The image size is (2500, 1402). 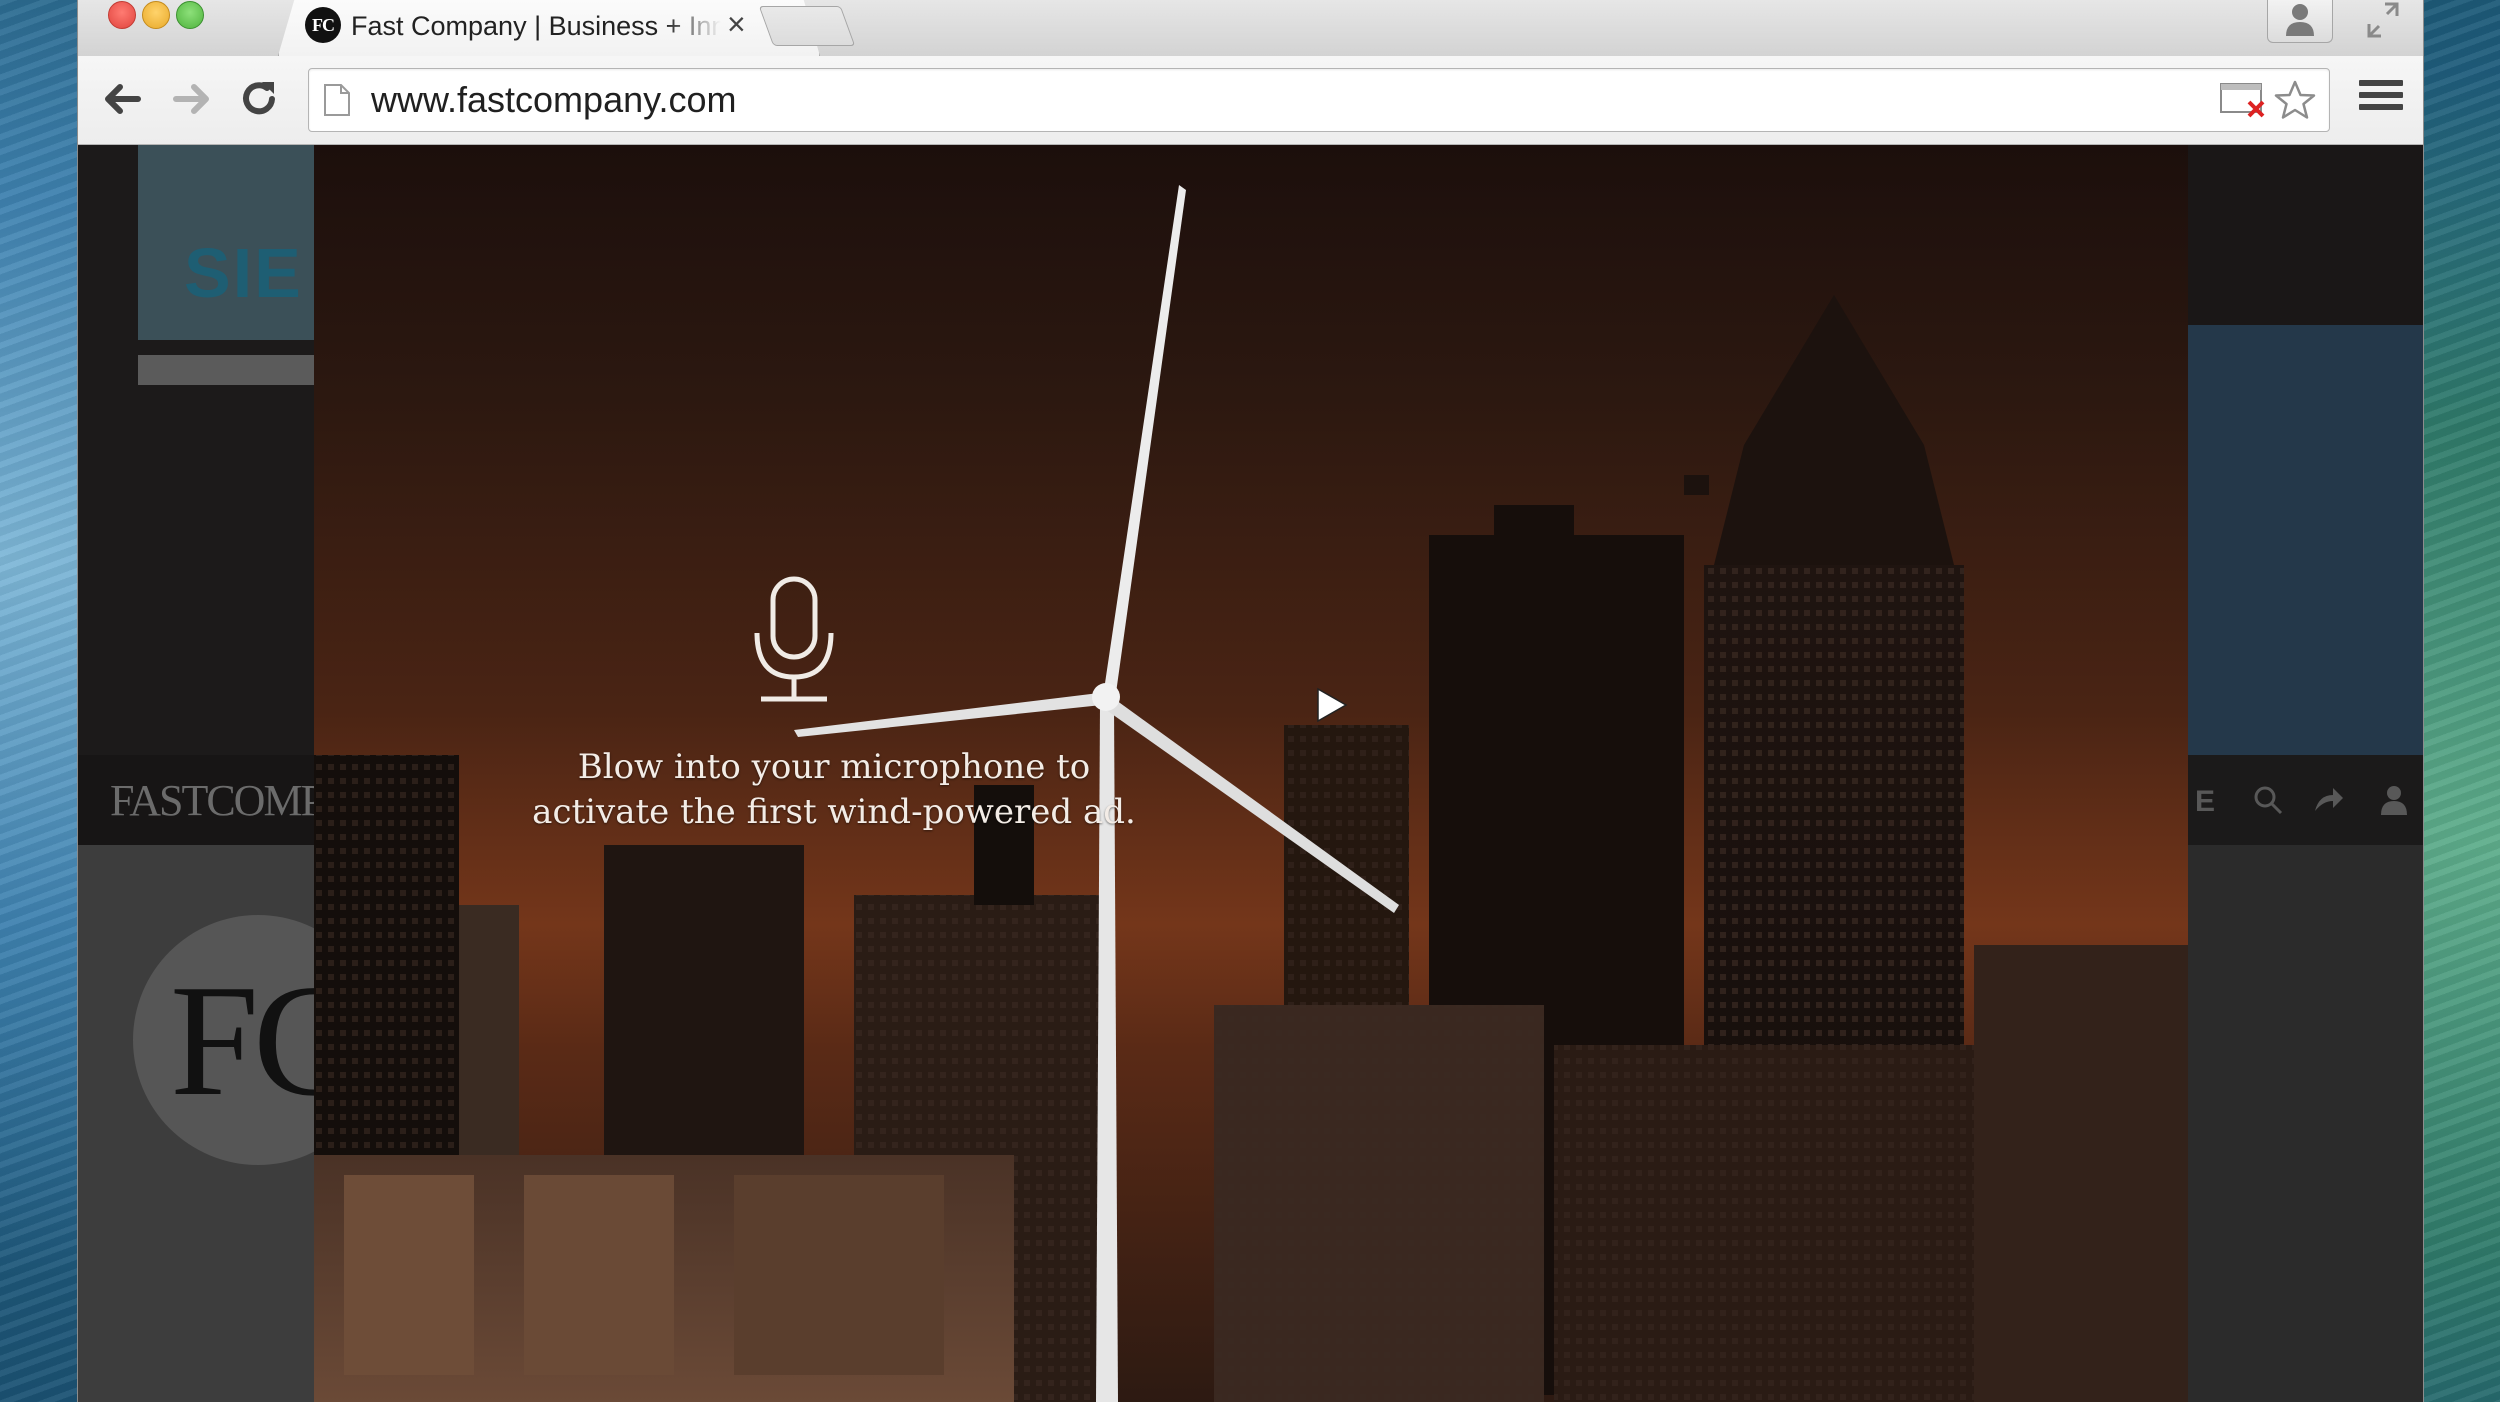 I want to click on mouse-cursor-icon, so click(x=1332, y=705).